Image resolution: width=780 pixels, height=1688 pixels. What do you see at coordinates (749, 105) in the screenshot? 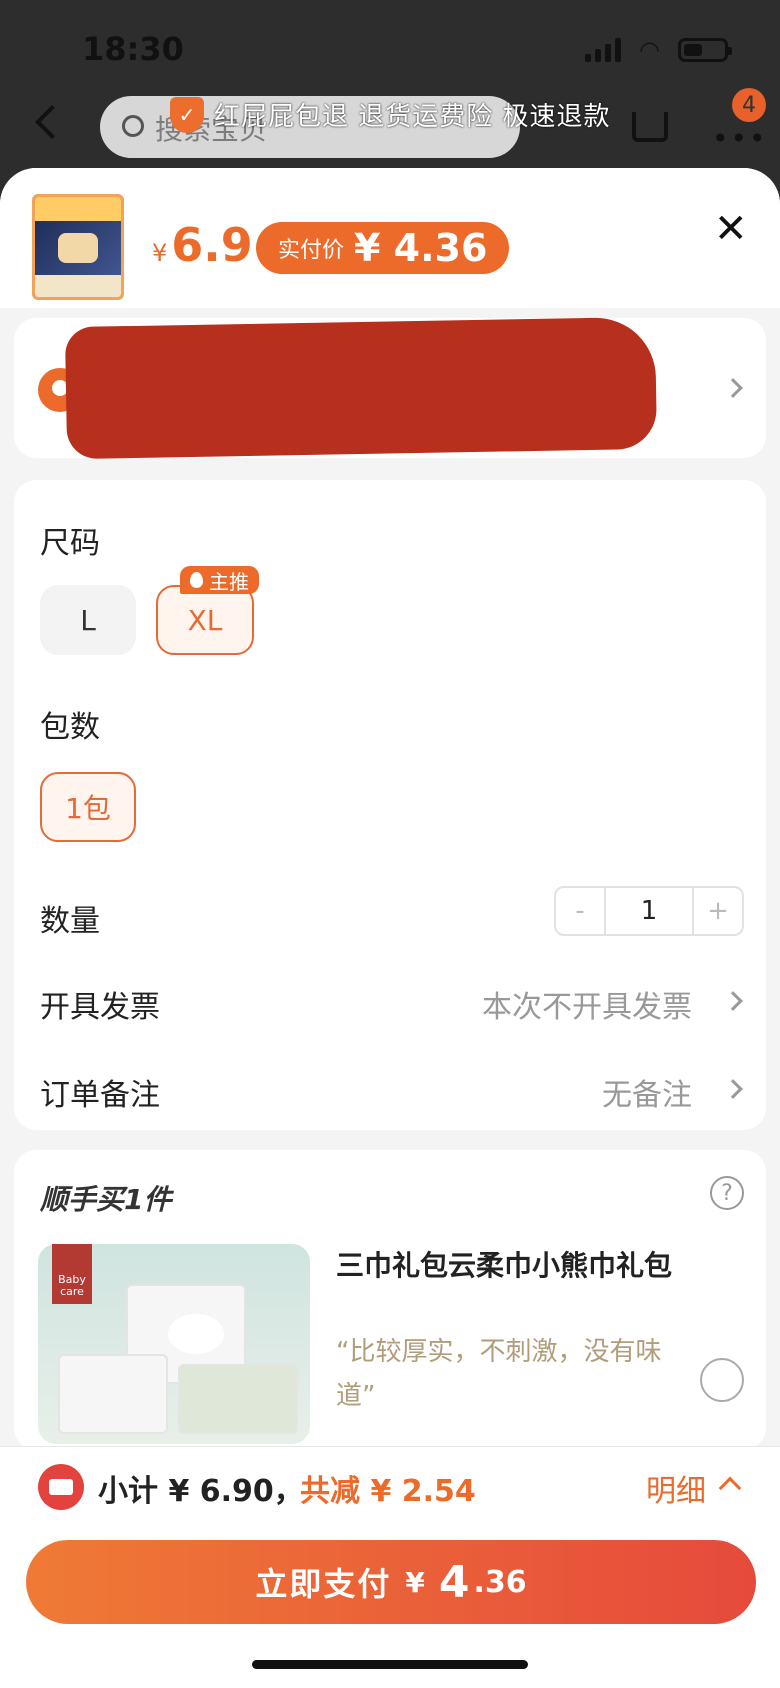
I see `cart-badge: 4` at bounding box center [749, 105].